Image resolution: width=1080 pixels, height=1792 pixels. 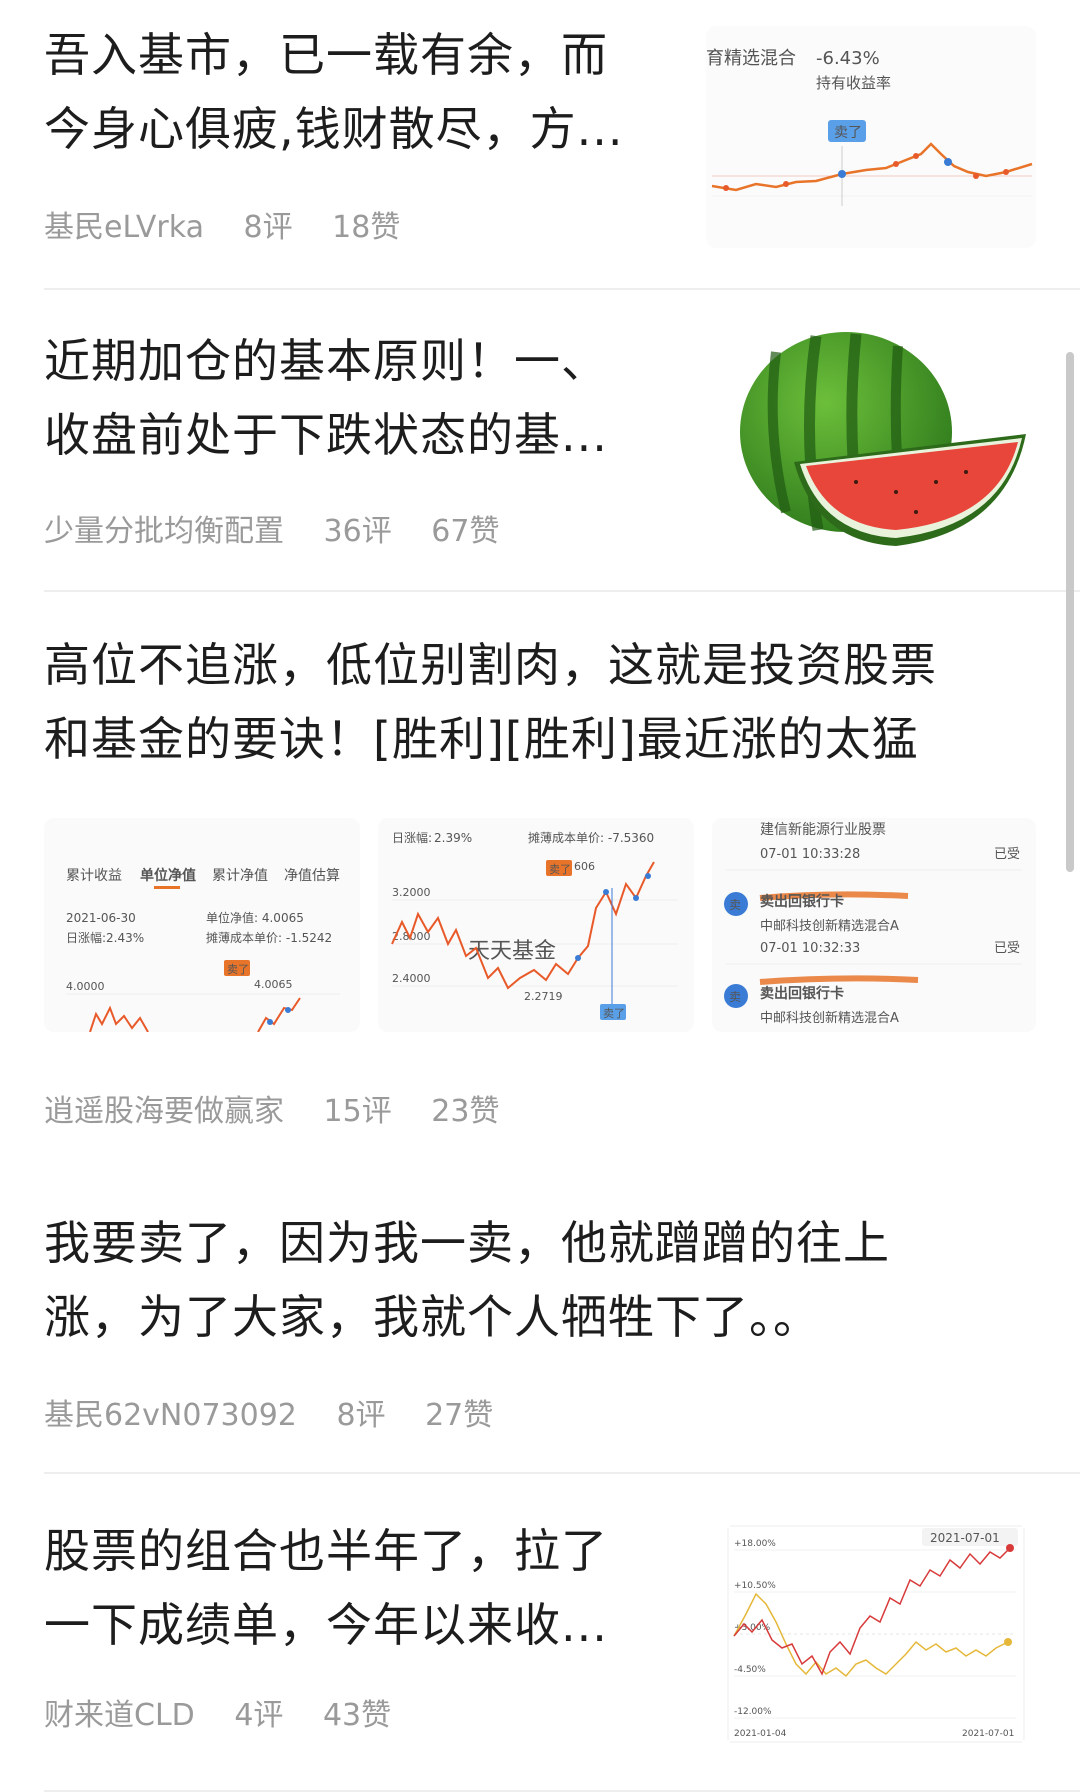 I want to click on svg-text: 4.0065, so click(x=273, y=984).